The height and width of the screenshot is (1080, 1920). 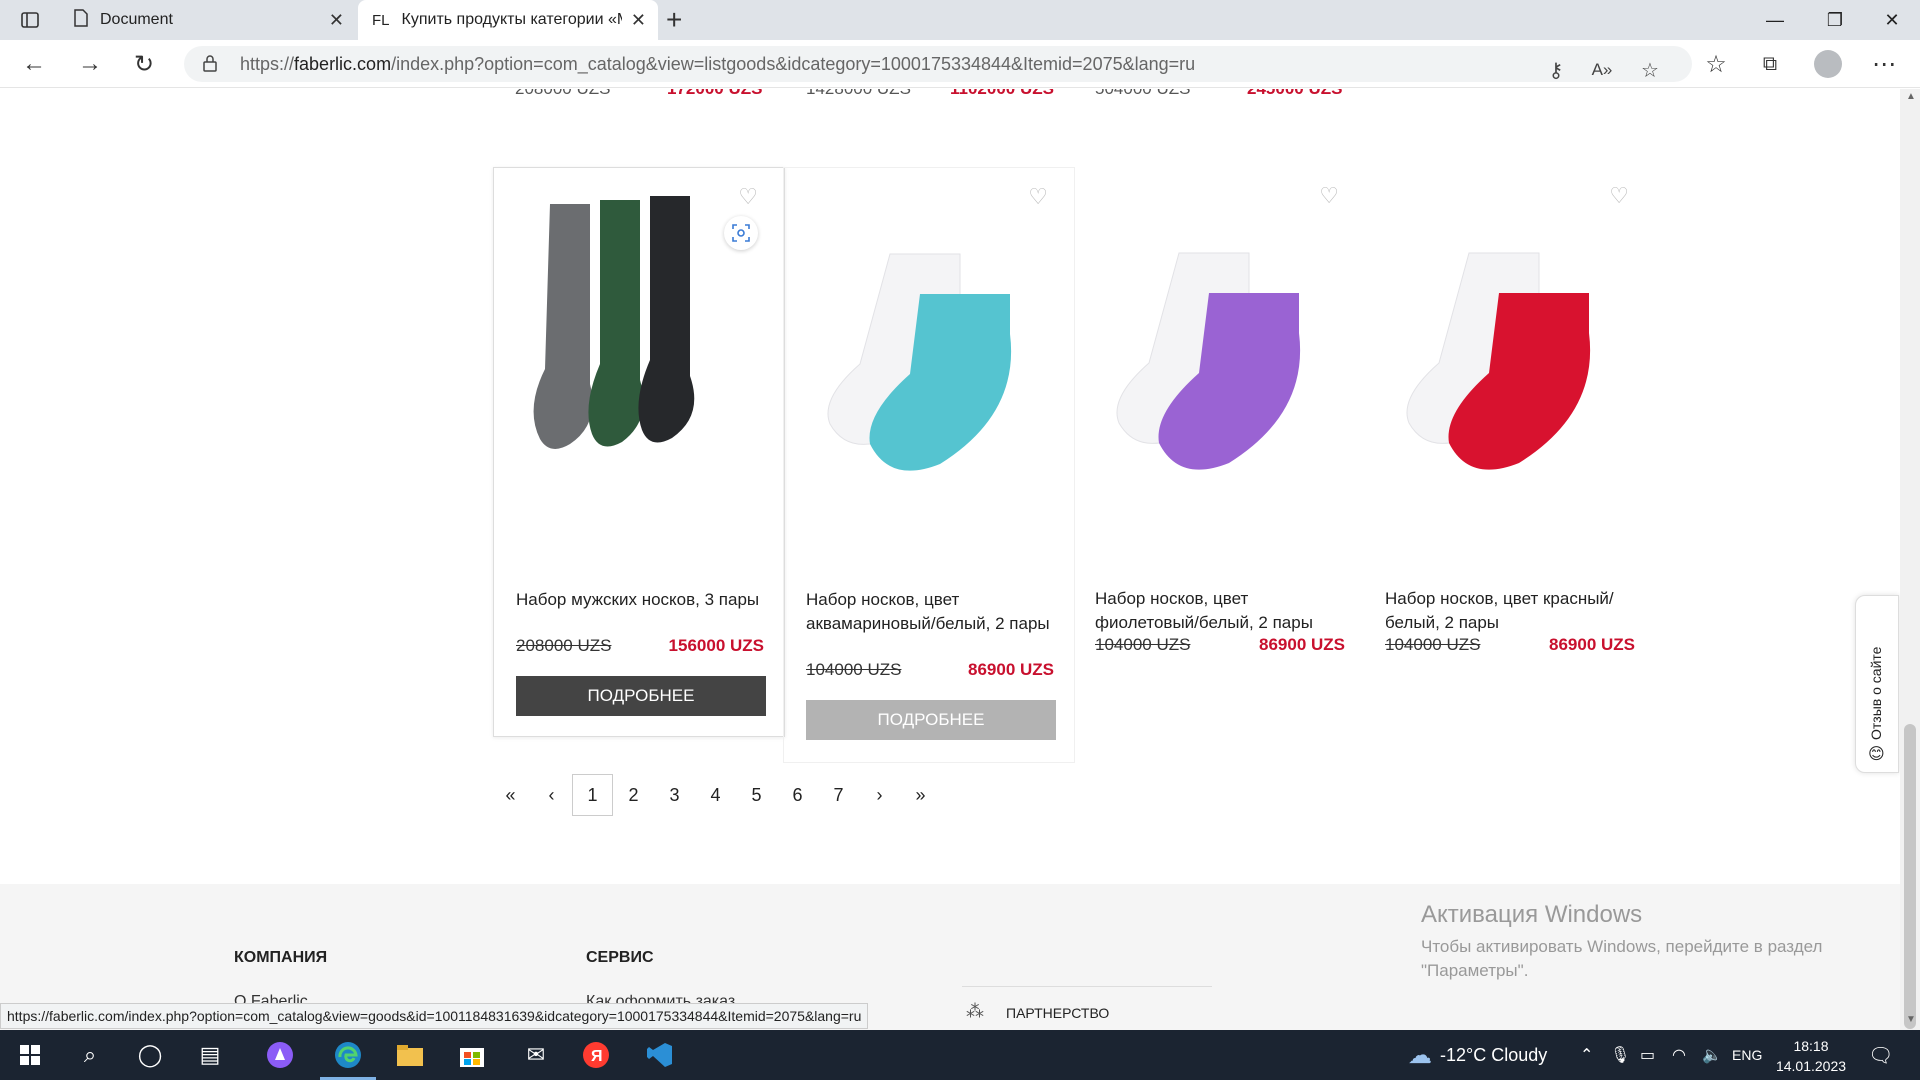 I want to click on clock: 18:18 14.01.2023, so click(x=1811, y=1056).